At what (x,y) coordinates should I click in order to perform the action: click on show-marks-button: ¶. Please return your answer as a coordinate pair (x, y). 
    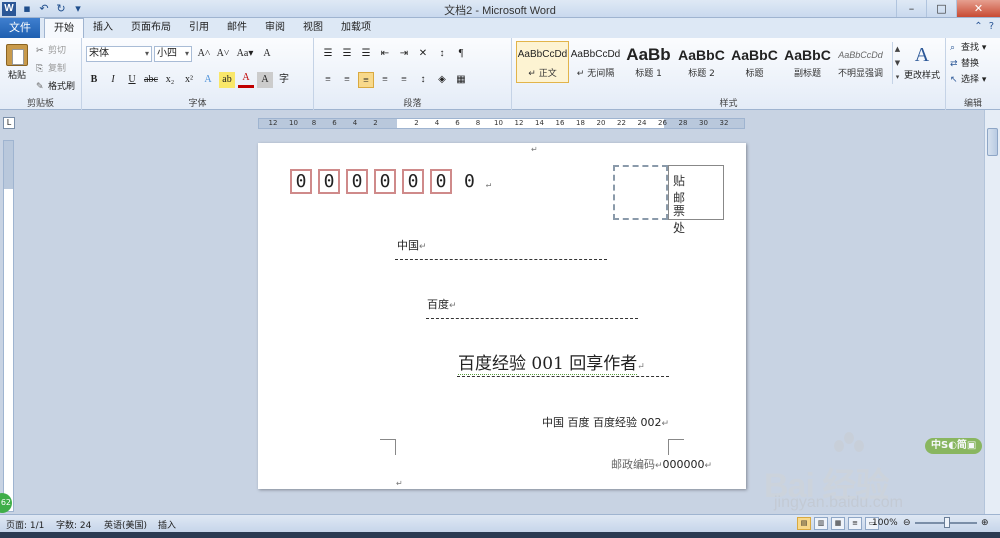
    Looking at the image, I should click on (461, 54).